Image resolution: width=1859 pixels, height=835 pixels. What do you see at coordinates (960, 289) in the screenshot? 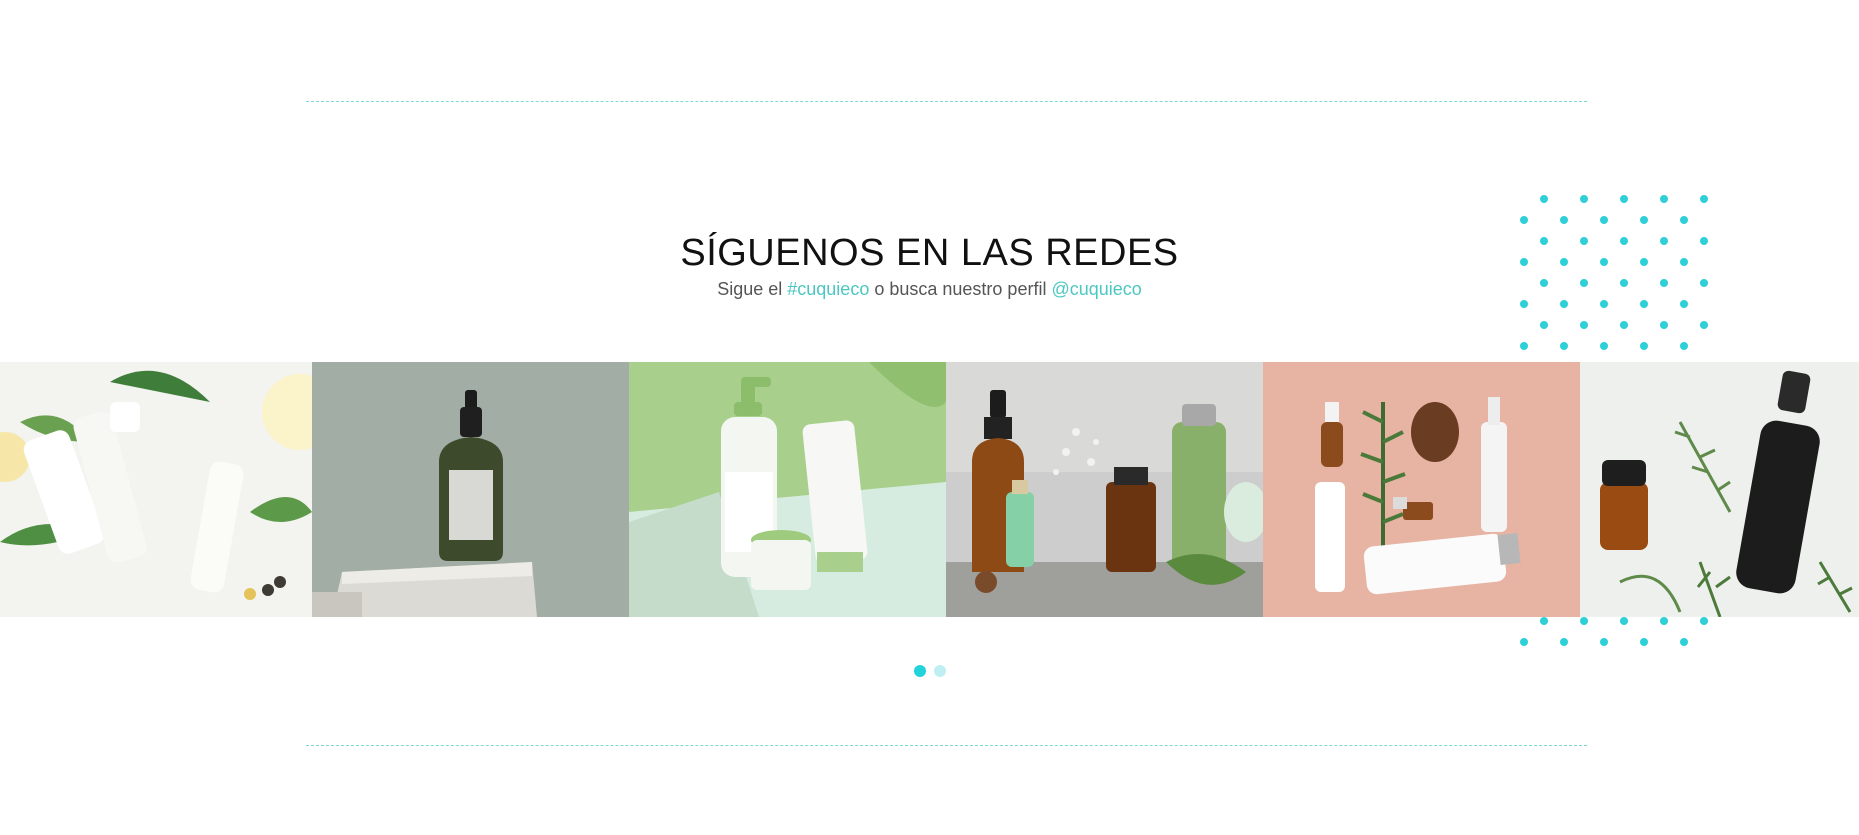
I see `subtitle-middle: o busca nuestro perfil` at bounding box center [960, 289].